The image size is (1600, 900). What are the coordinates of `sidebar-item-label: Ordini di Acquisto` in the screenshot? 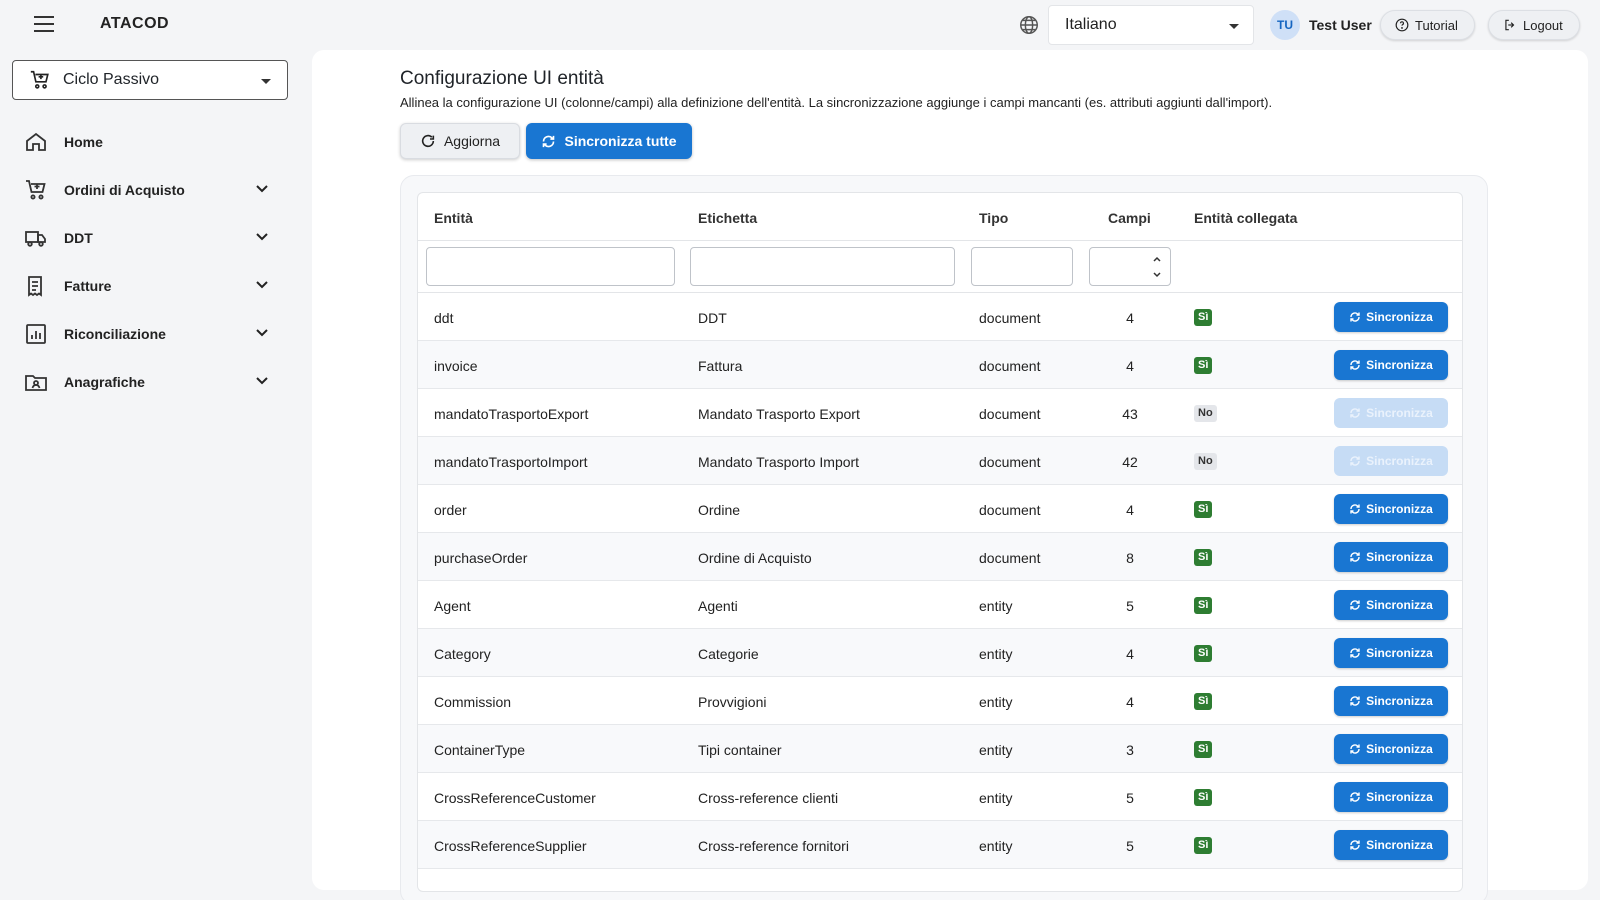 It's located at (124, 190).